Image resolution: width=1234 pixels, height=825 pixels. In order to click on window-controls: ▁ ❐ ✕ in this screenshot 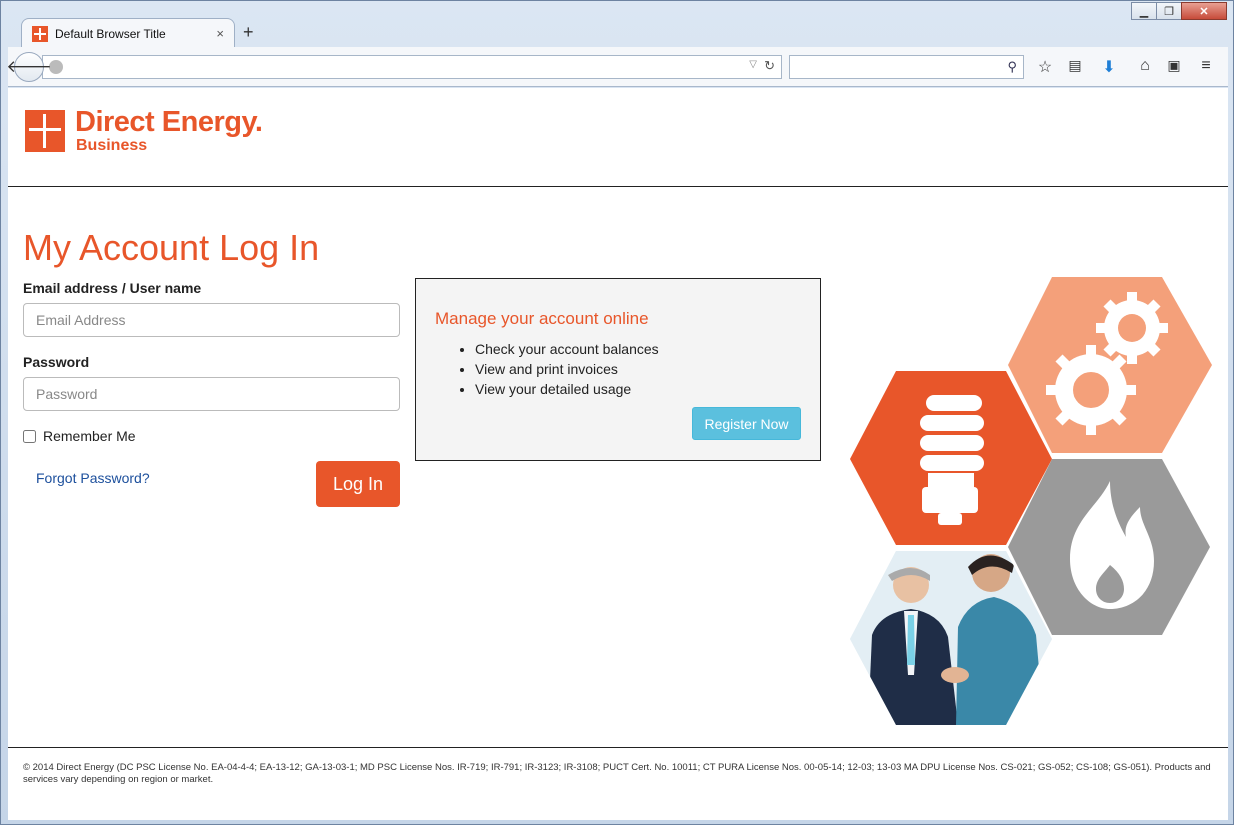, I will do `click(1179, 11)`.